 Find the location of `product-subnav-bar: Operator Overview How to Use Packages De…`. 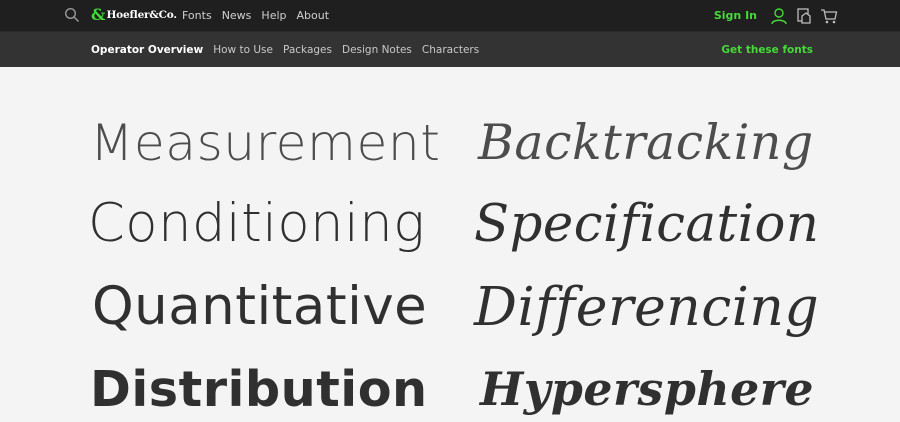

product-subnav-bar: Operator Overview How to Use Packages De… is located at coordinates (450, 49).